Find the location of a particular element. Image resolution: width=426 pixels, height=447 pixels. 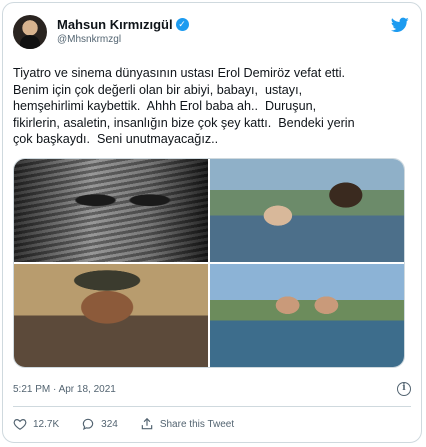

tweet-timestamp: 5:21 PM · Apr 18, 2021 is located at coordinates (64, 389).